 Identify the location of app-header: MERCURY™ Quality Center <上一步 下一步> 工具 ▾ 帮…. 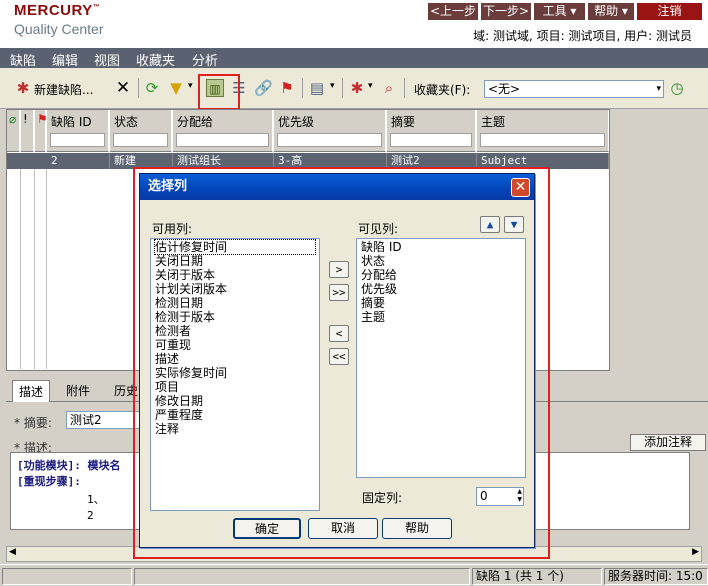
(354, 24).